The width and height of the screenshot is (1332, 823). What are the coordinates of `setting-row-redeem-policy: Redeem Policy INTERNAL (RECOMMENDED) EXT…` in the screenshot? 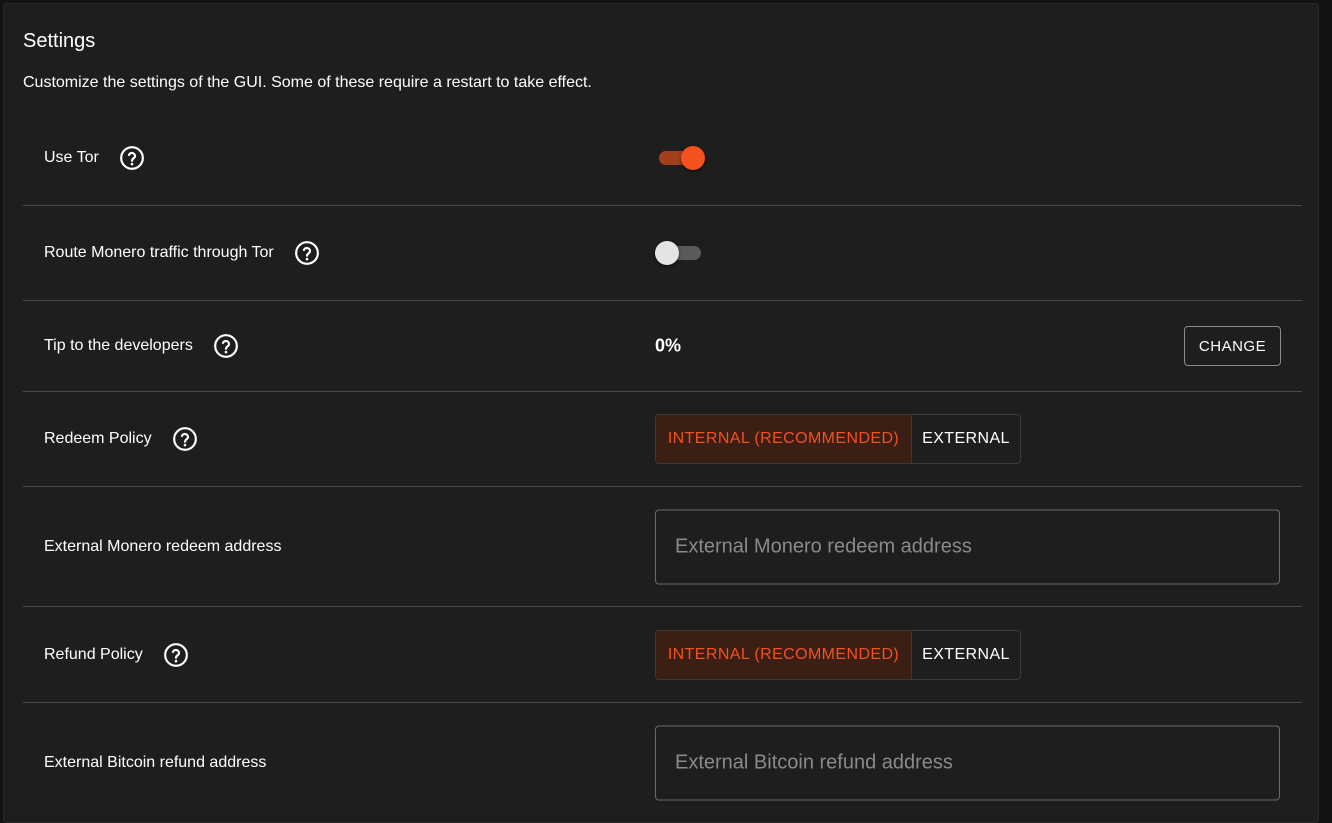 It's located at (662, 439).